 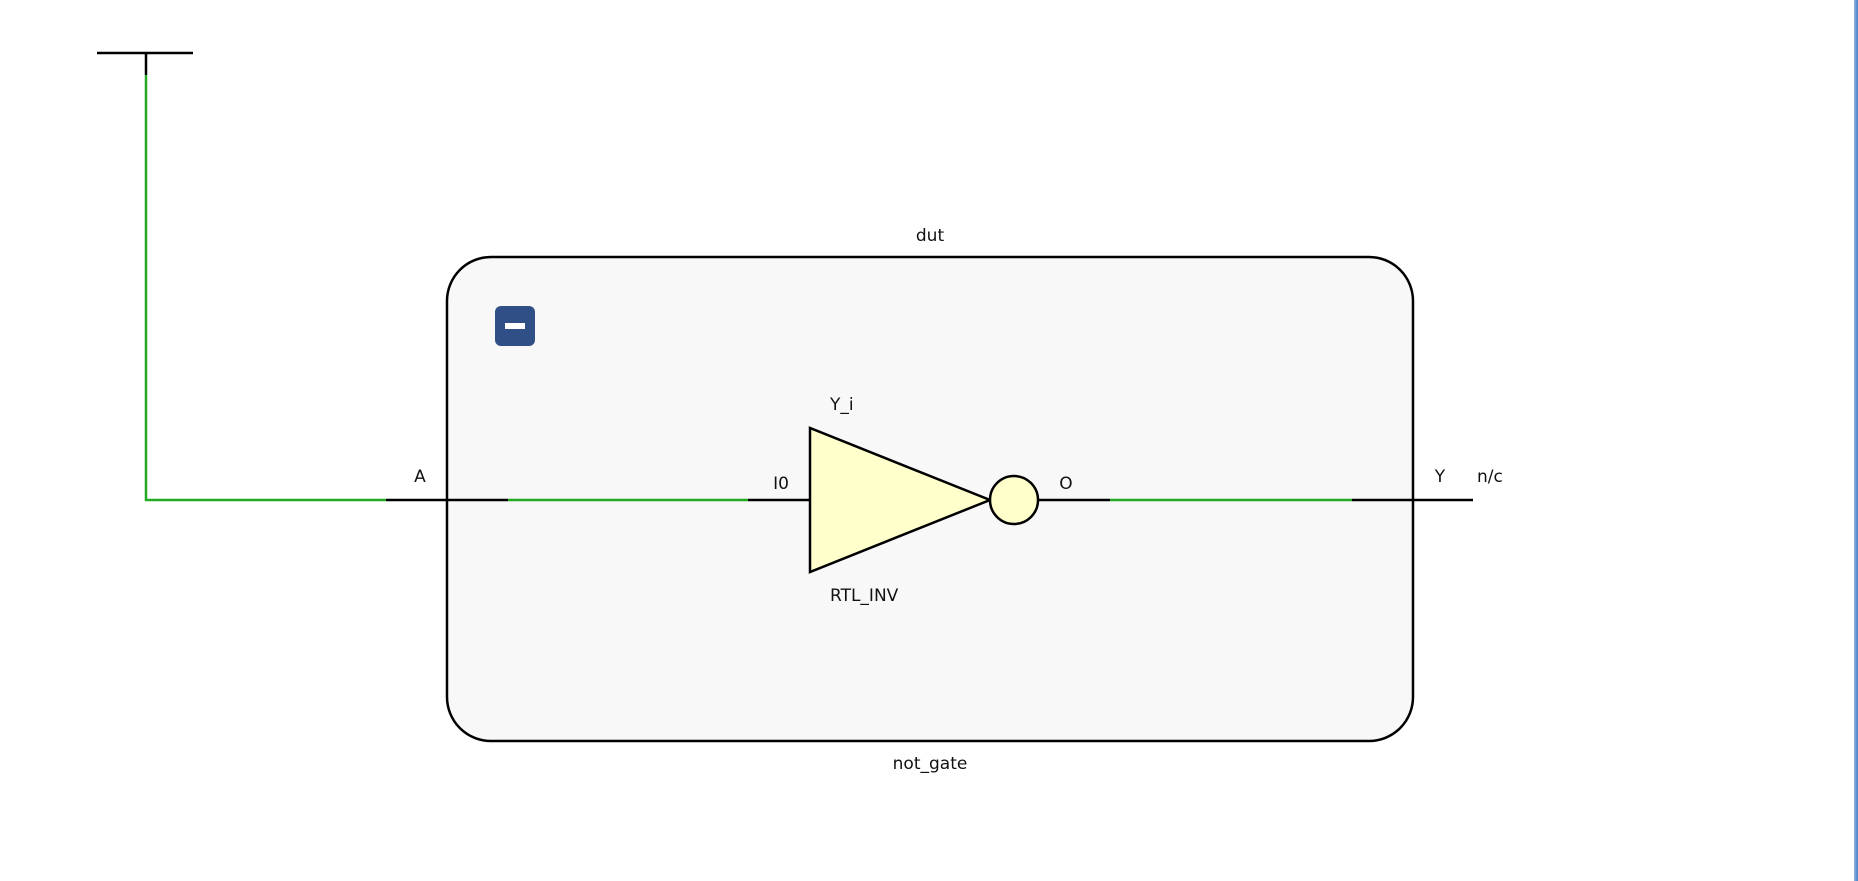 What do you see at coordinates (145, 63) in the screenshot?
I see `tee-source-icon` at bounding box center [145, 63].